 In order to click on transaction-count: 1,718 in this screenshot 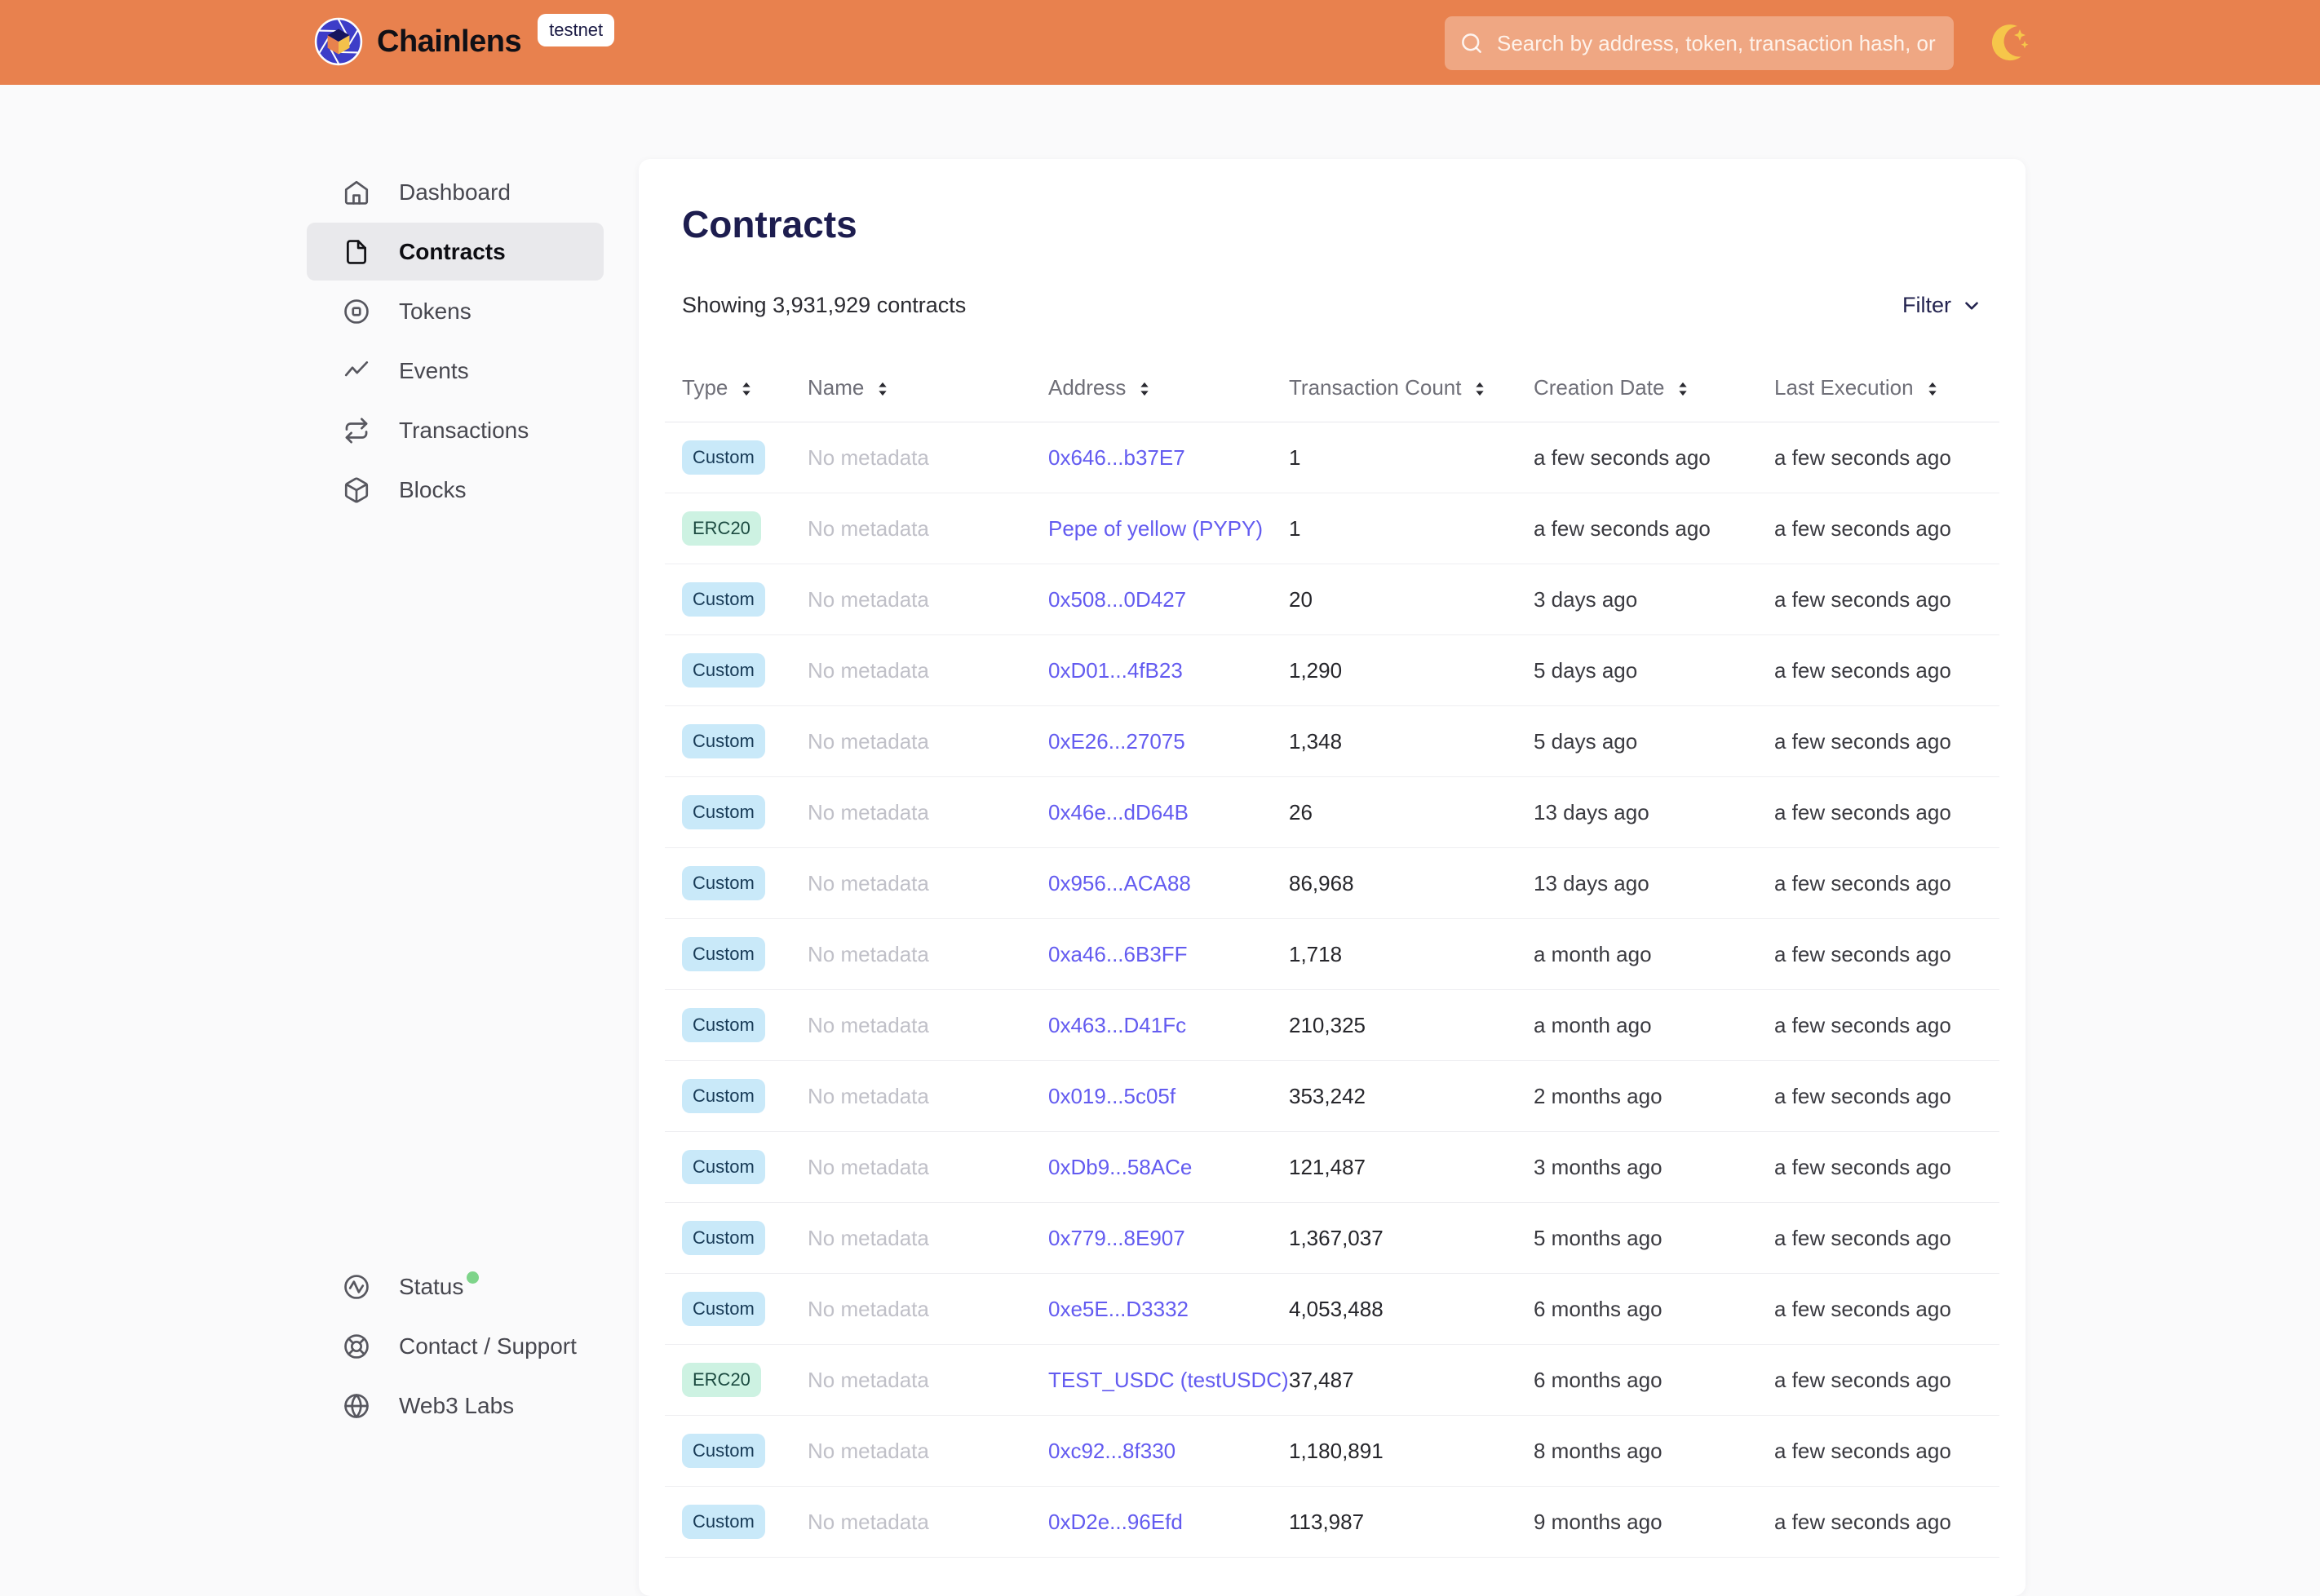, I will do `click(1411, 954)`.